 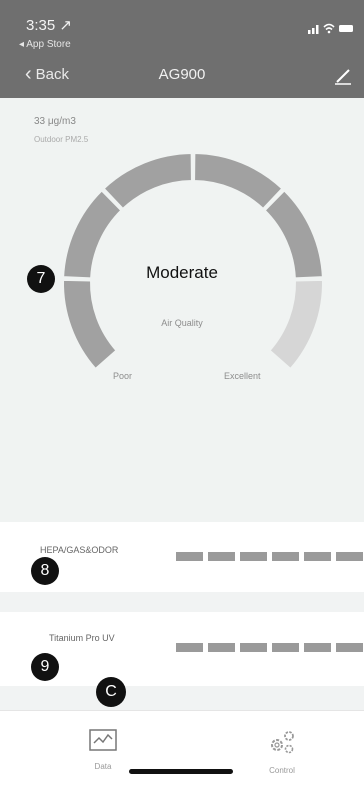 What do you see at coordinates (181, 771) in the screenshot?
I see `home-indicator` at bounding box center [181, 771].